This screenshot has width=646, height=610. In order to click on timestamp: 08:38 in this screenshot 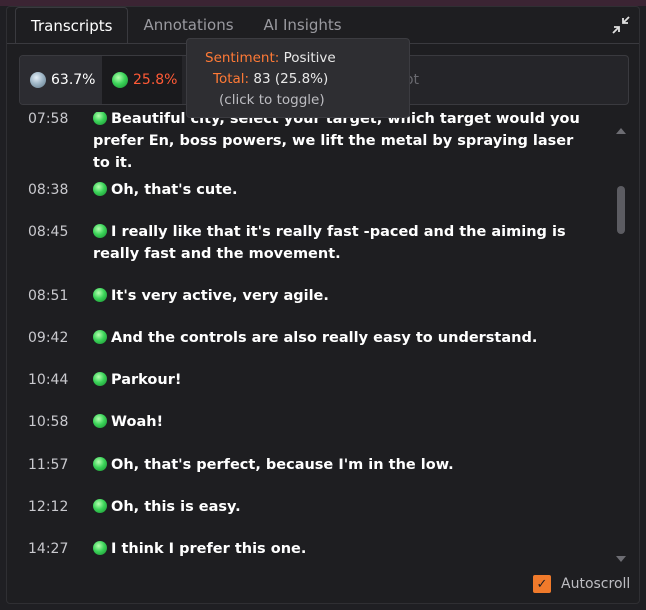, I will do `click(48, 190)`.